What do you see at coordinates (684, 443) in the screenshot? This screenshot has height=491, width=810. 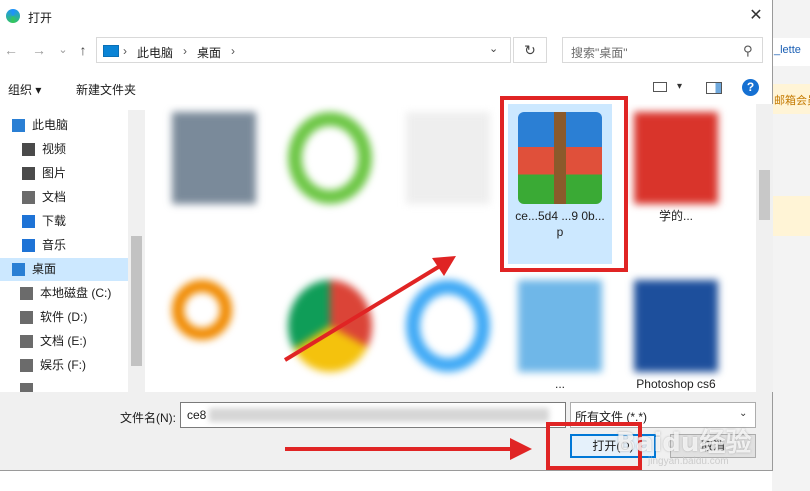 I see `watermark: Baidu经验` at bounding box center [684, 443].